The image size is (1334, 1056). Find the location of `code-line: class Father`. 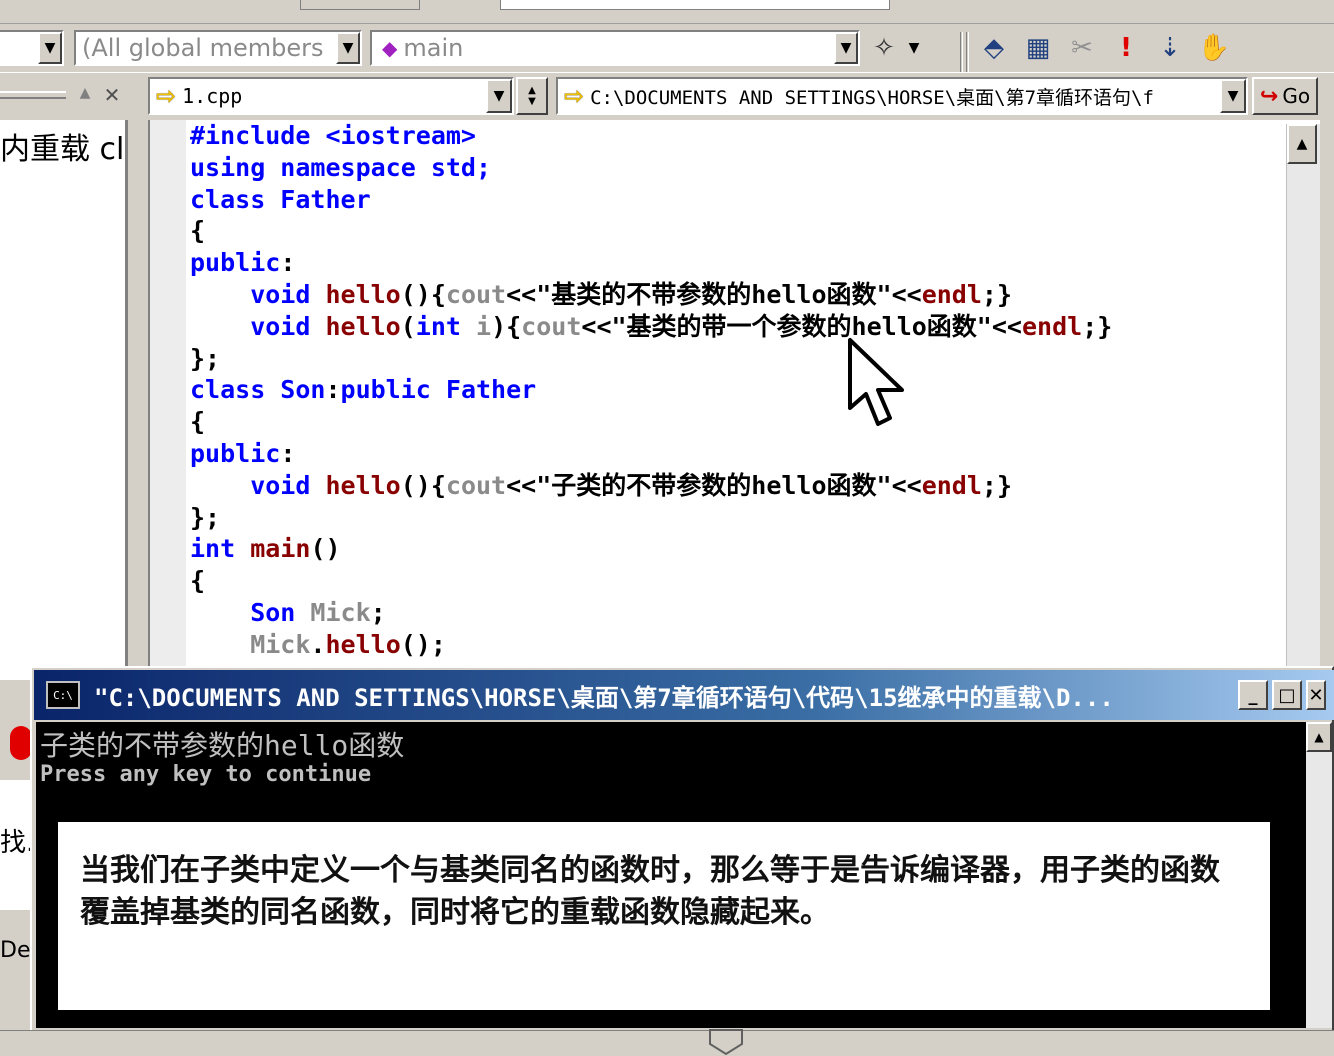

code-line: class Father is located at coordinates (280, 200).